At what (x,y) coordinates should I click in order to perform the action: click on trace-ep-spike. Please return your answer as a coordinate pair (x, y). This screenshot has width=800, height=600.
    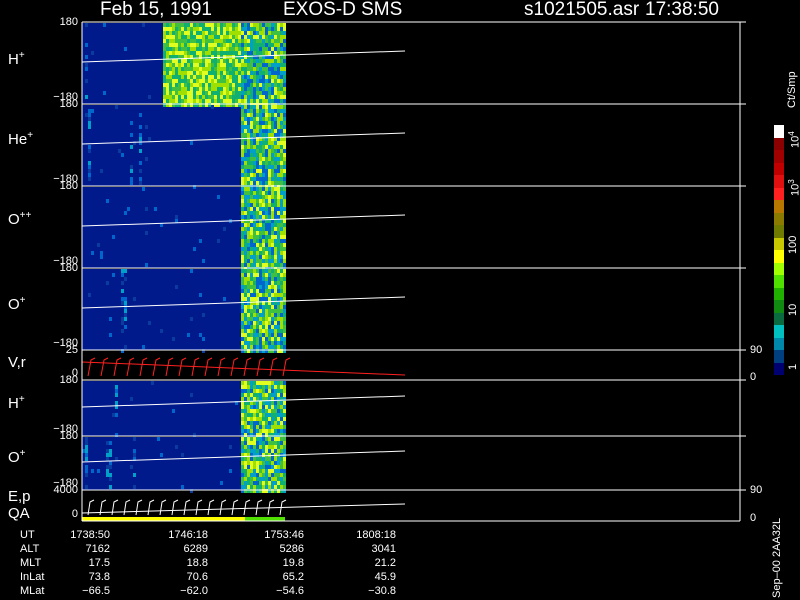
    Looking at the image, I should click on (187, 507).